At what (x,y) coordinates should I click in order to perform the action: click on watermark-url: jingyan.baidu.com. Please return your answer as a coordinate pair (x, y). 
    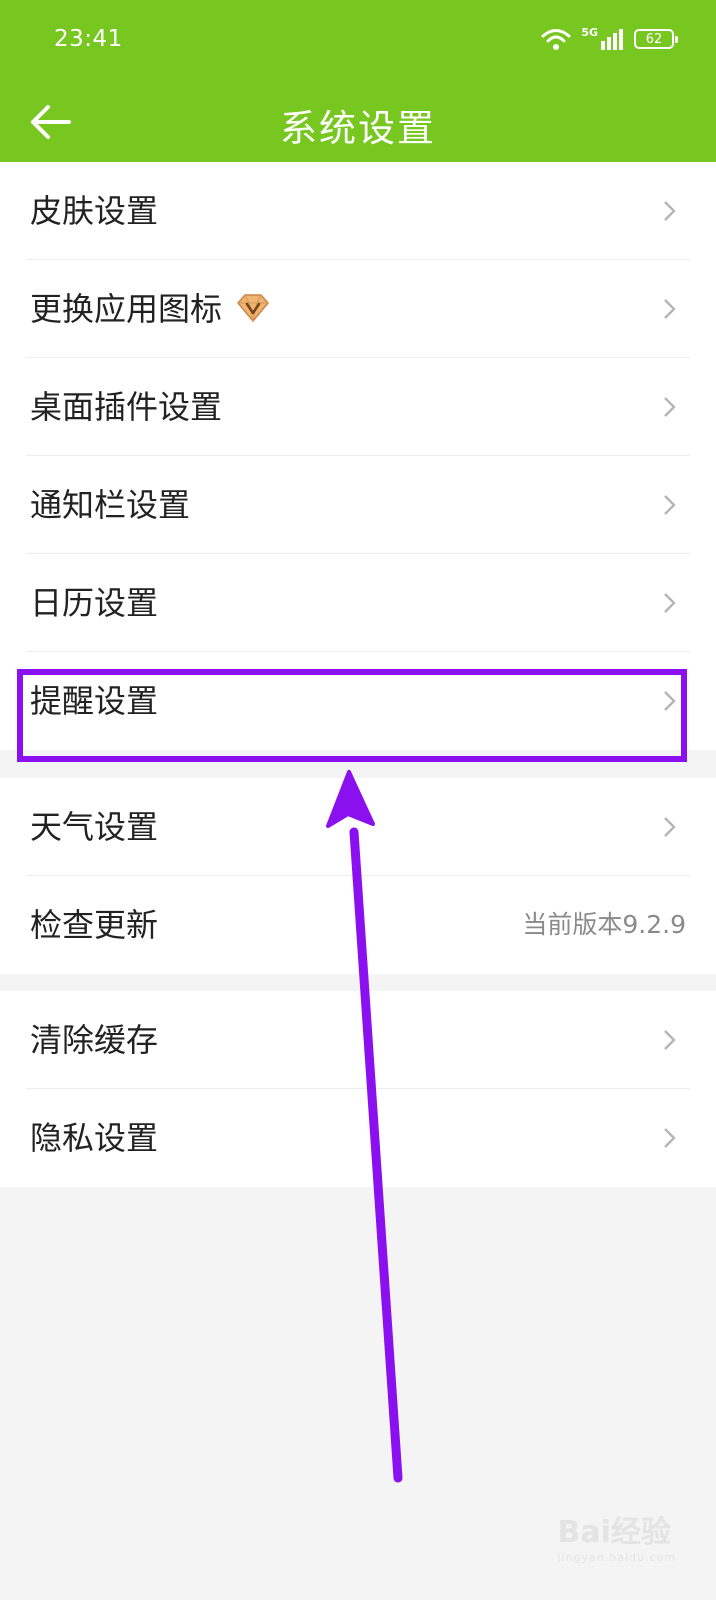
    Looking at the image, I should click on (616, 1557).